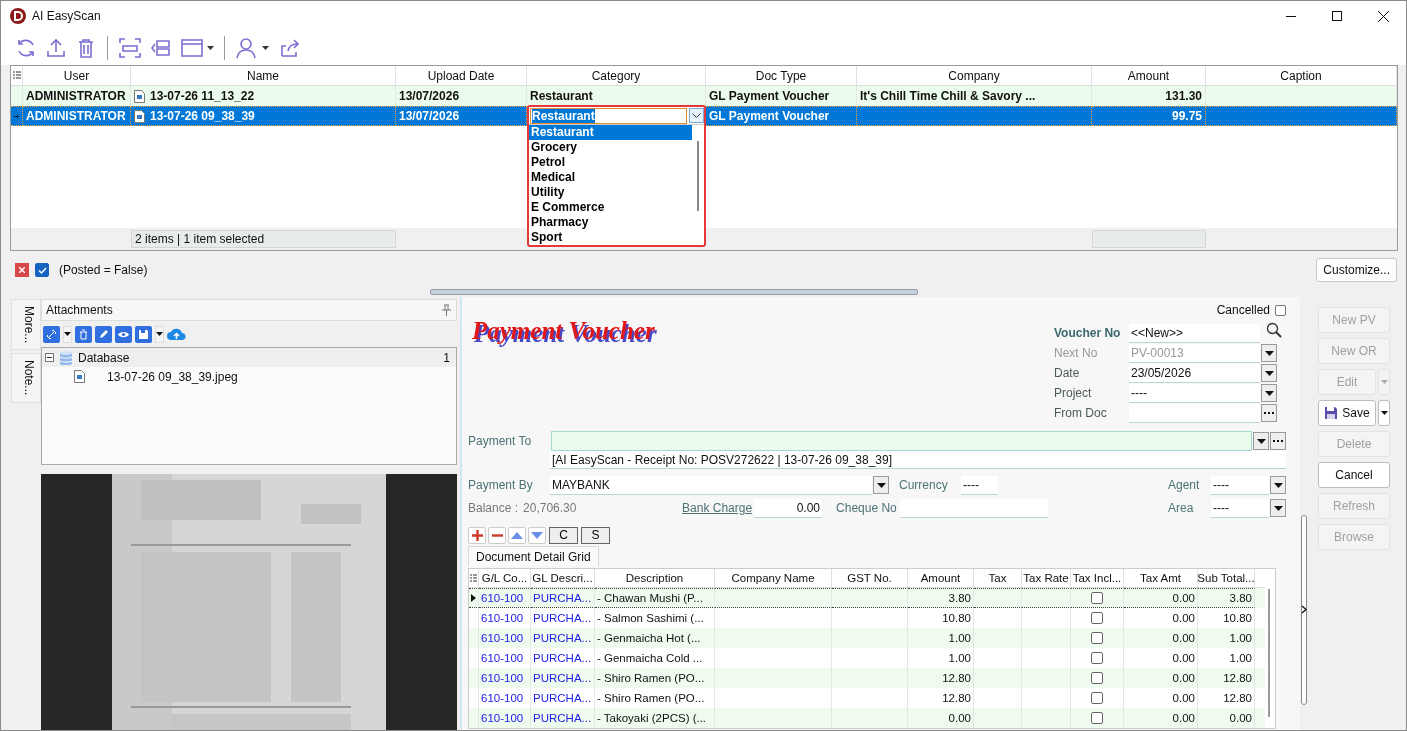 The image size is (1407, 731). What do you see at coordinates (788, 508) in the screenshot?
I see `bank-charge-field: 0.00` at bounding box center [788, 508].